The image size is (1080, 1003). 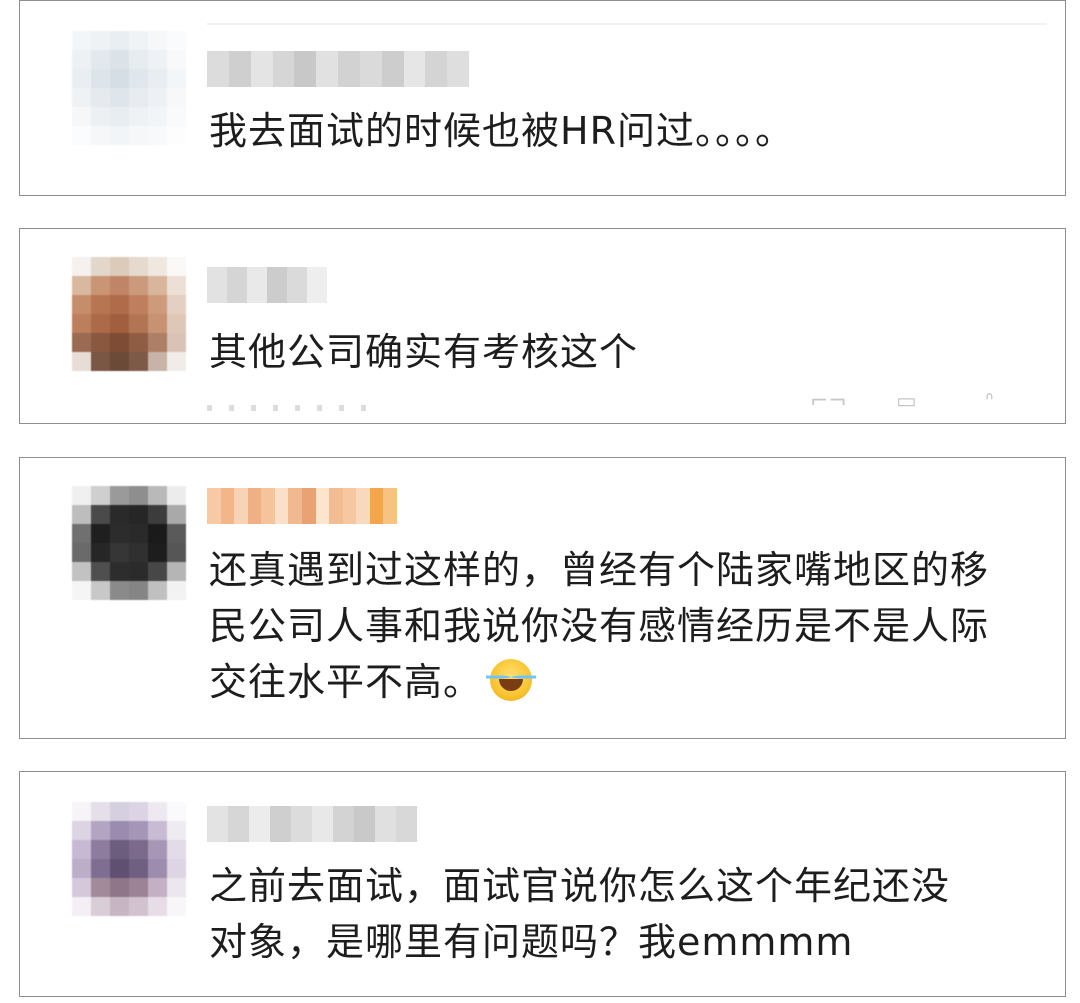 I want to click on timestamp-blurred, so click(x=287, y=408).